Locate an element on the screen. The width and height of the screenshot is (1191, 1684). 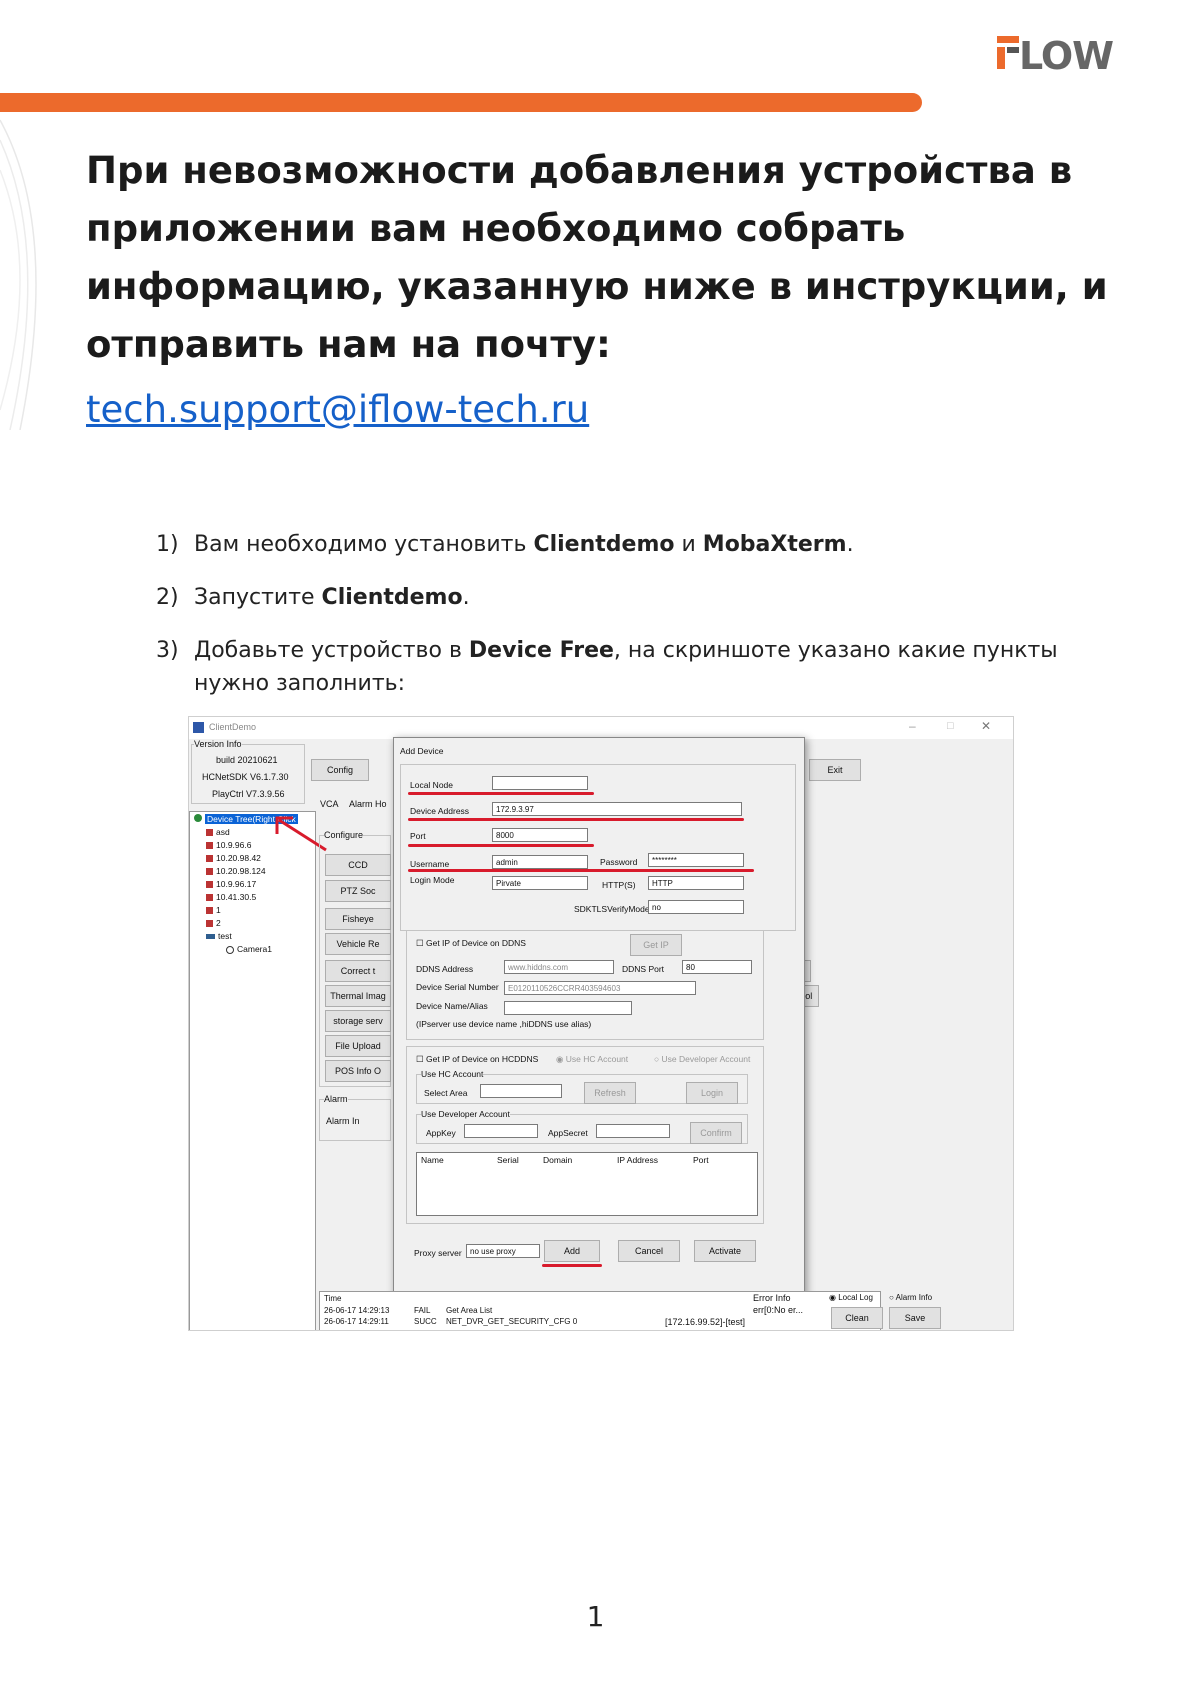
device-address-field: 172.9.3.97 is located at coordinates (617, 809).